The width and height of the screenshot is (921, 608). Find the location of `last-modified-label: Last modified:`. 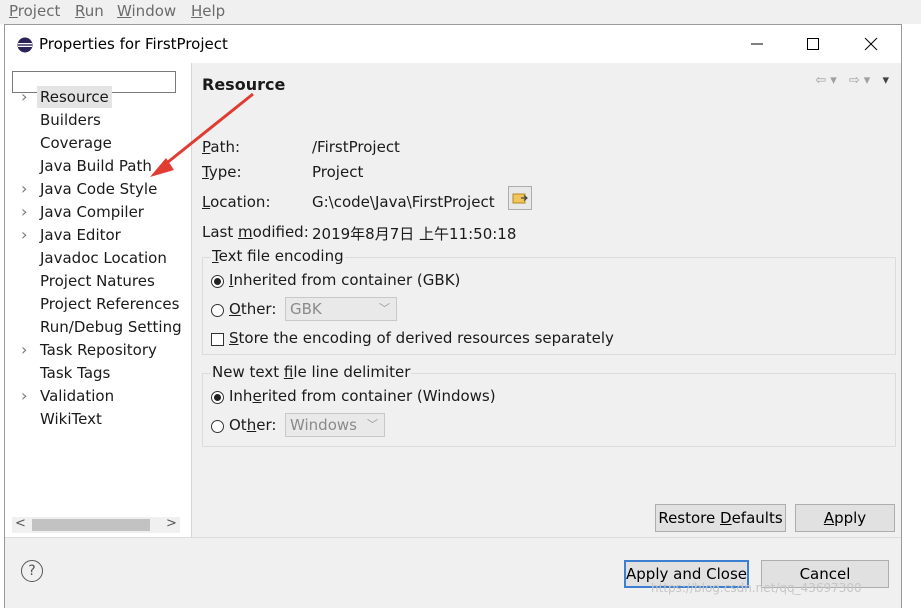

last-modified-label: Last modified: is located at coordinates (255, 232).